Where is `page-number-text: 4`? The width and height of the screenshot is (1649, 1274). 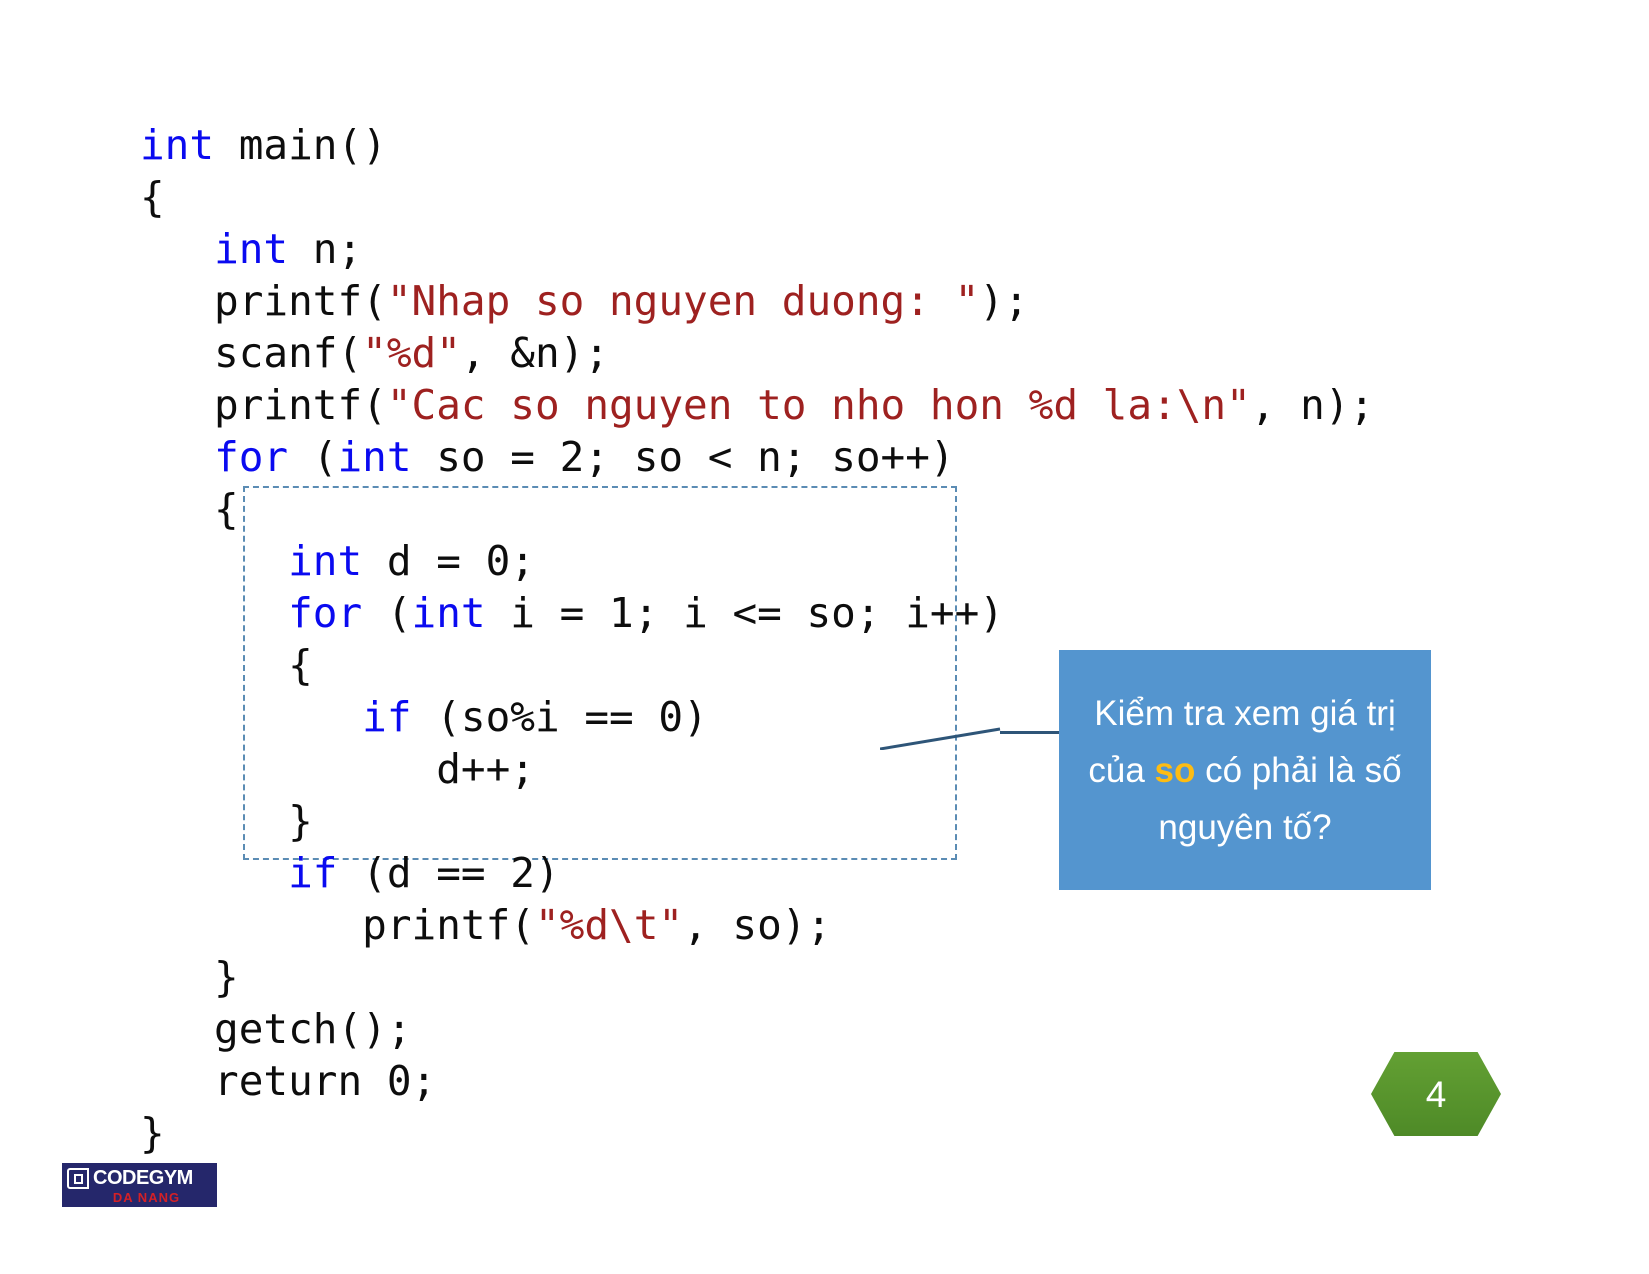 page-number-text: 4 is located at coordinates (1436, 1094).